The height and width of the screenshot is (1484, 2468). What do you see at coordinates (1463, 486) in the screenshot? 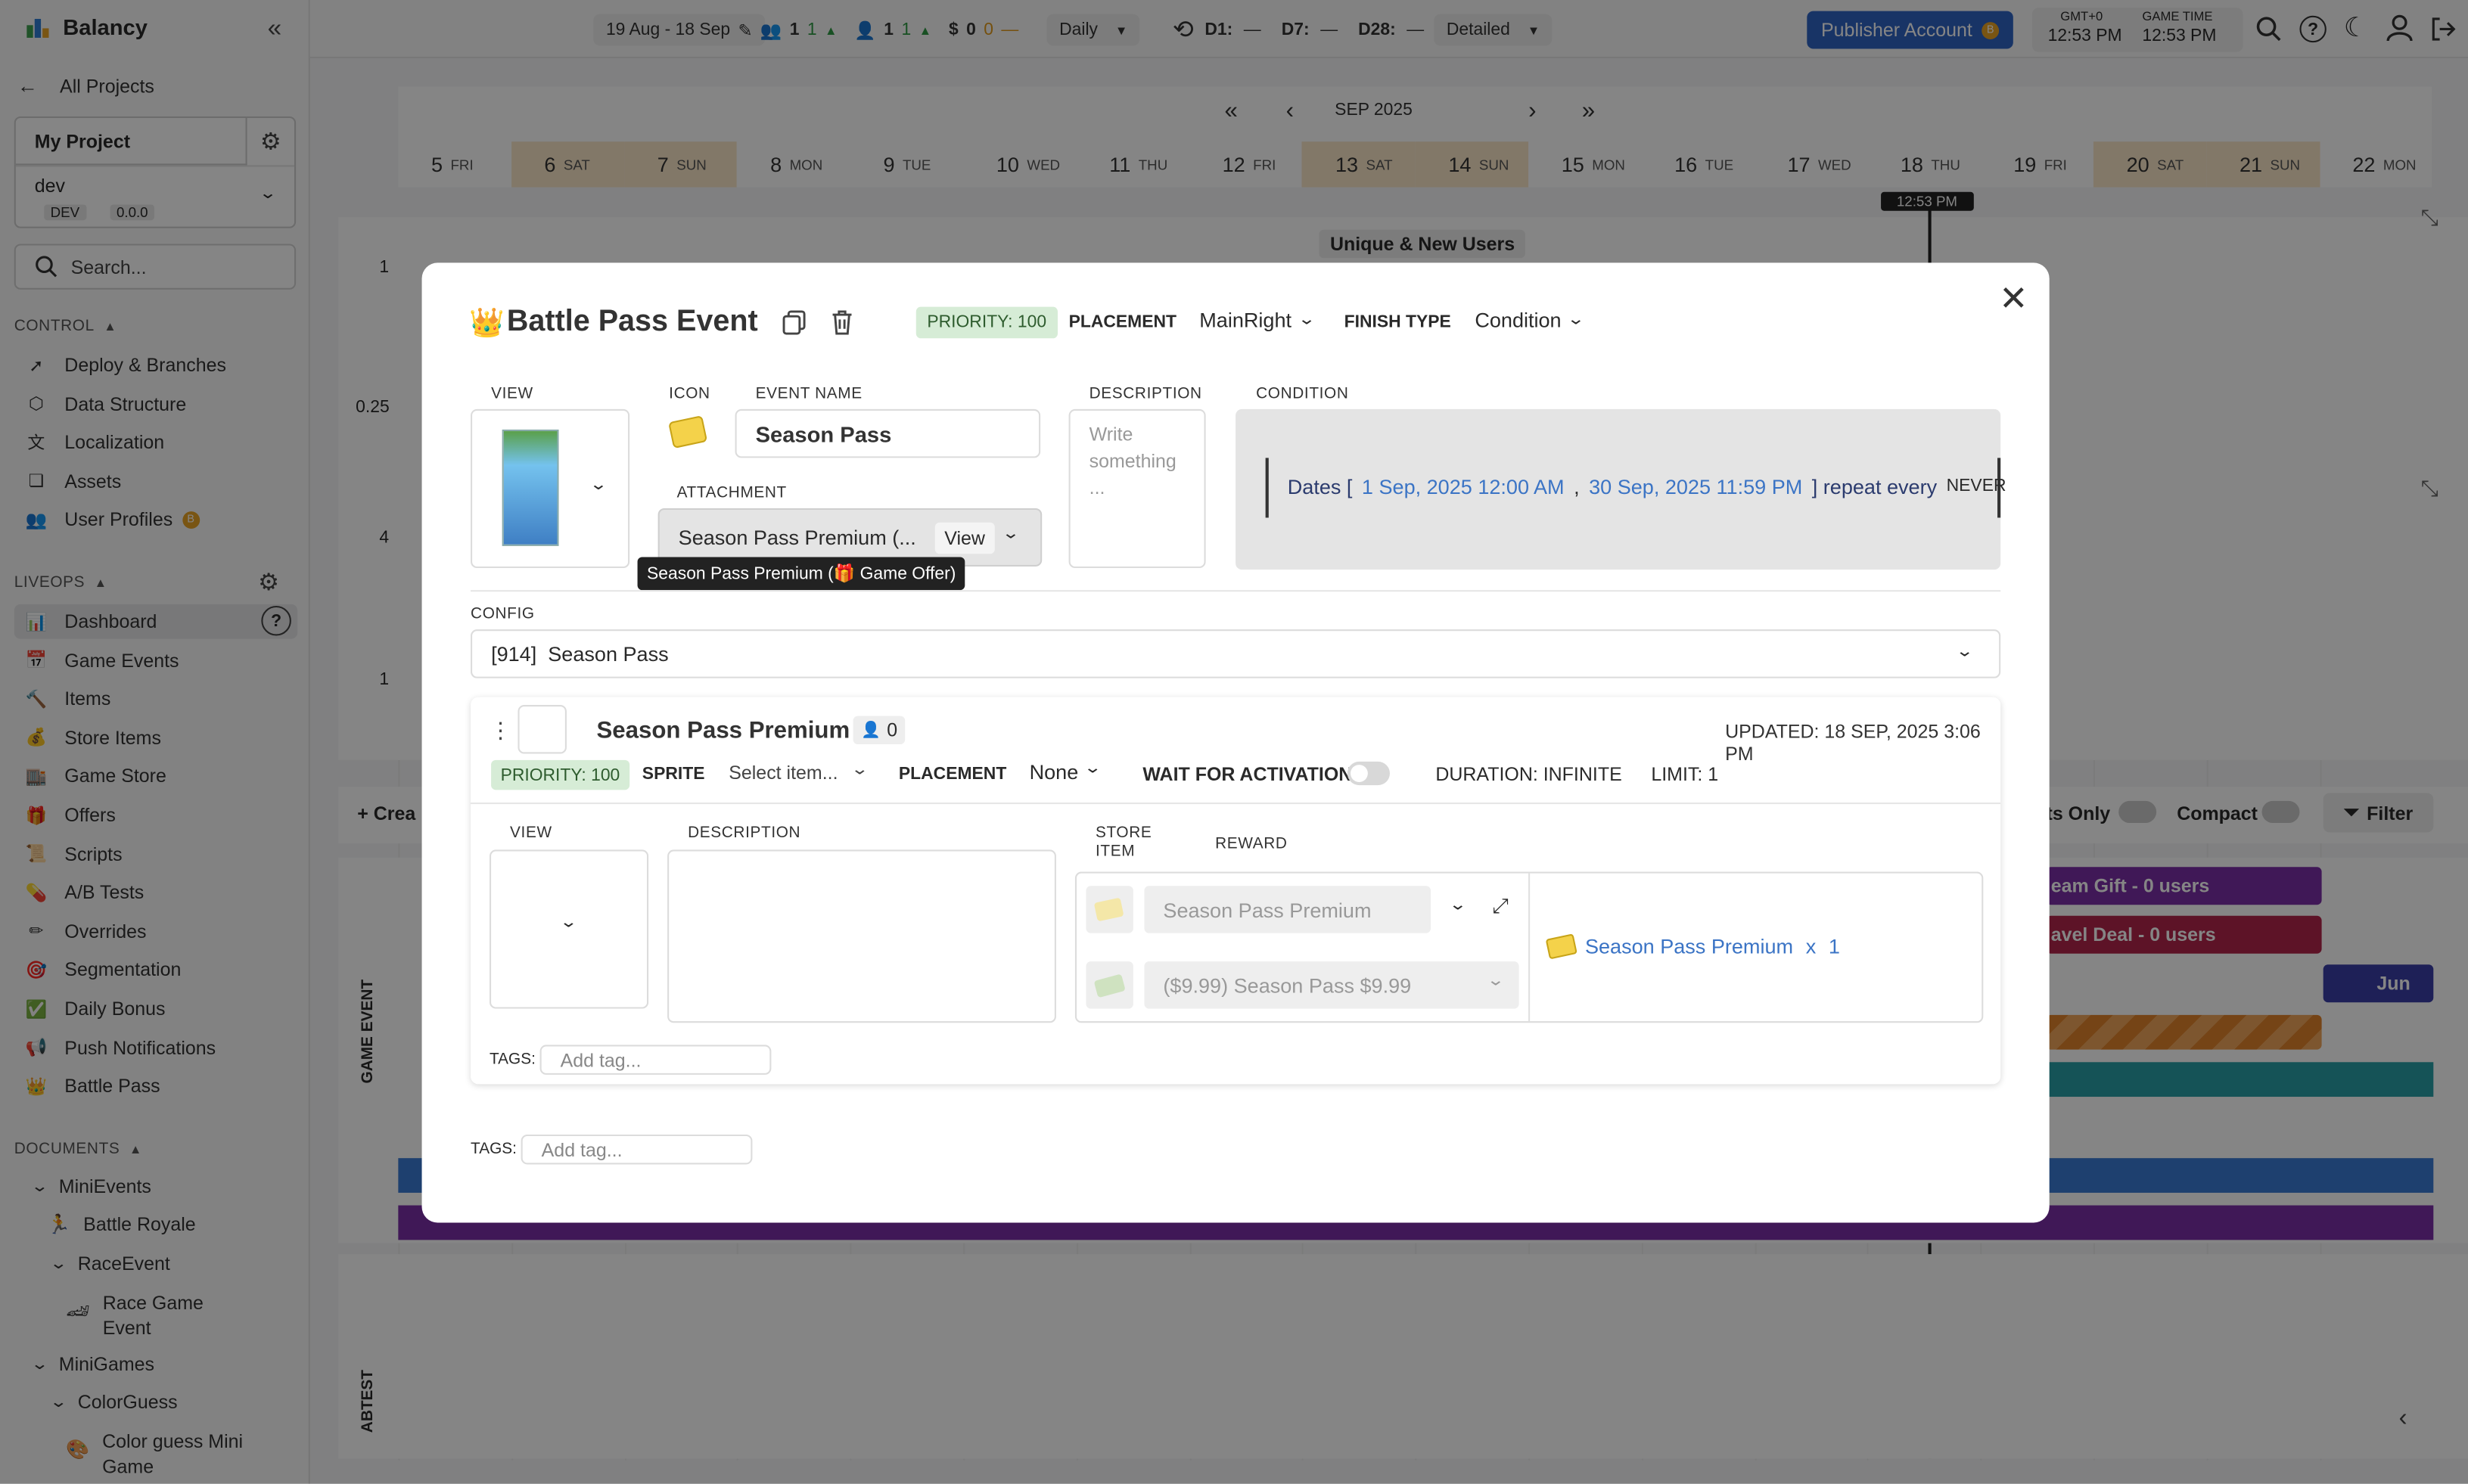
I see `condition-start-date: 1 Sep, 2025 12:00 AM` at bounding box center [1463, 486].